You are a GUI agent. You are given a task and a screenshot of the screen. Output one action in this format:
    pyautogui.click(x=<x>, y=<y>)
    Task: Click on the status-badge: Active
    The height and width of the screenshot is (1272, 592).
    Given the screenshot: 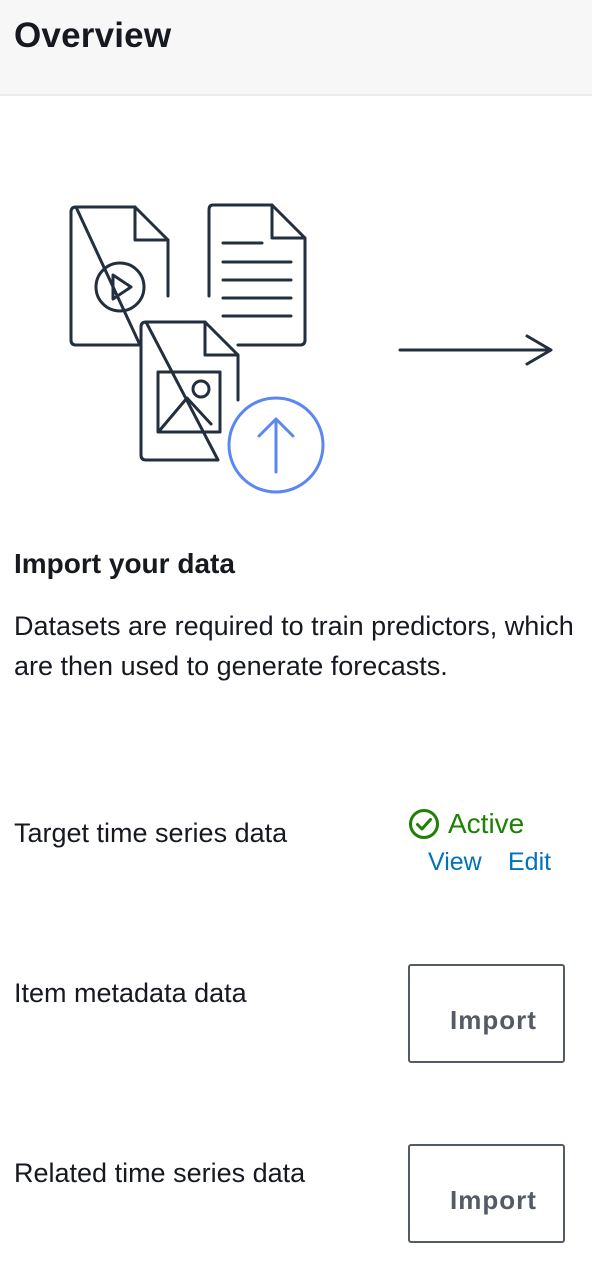 What is the action you would take?
    pyautogui.click(x=466, y=824)
    